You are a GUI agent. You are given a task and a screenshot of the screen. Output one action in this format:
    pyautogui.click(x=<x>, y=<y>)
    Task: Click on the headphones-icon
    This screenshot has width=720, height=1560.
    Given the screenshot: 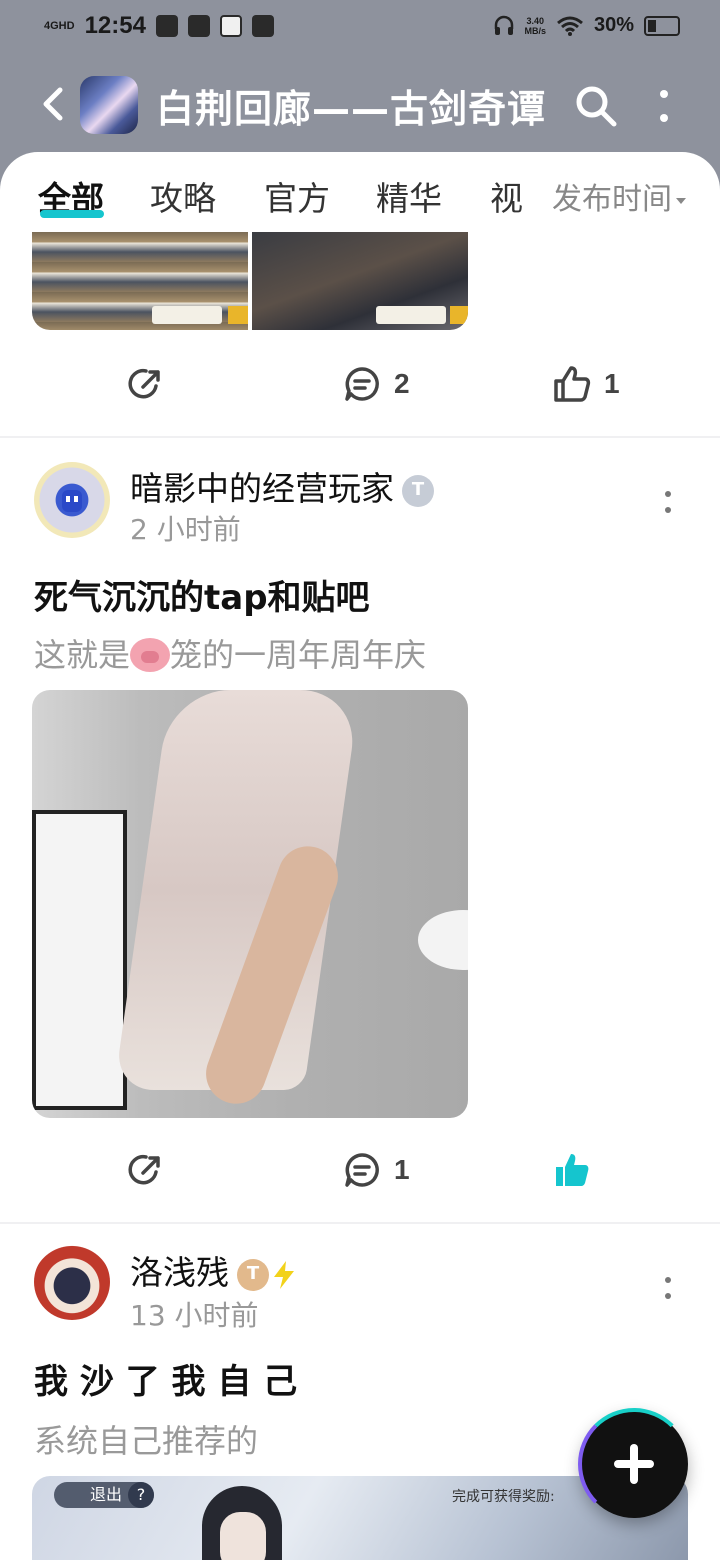 What is the action you would take?
    pyautogui.click(x=504, y=25)
    